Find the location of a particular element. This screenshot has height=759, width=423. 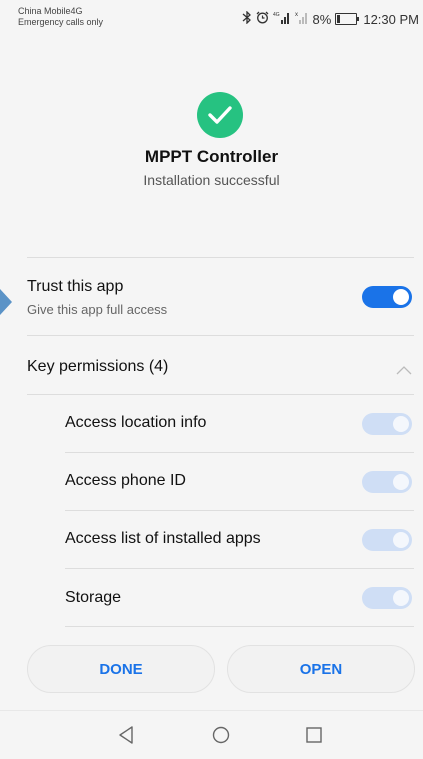

emergency-text: Emergency calls only is located at coordinates (61, 22).